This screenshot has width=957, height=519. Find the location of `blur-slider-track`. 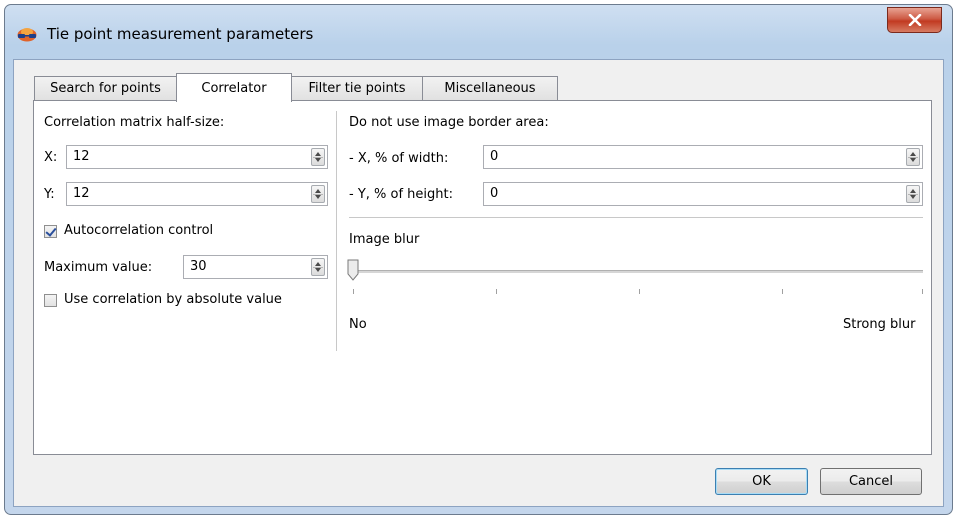

blur-slider-track is located at coordinates (636, 271).